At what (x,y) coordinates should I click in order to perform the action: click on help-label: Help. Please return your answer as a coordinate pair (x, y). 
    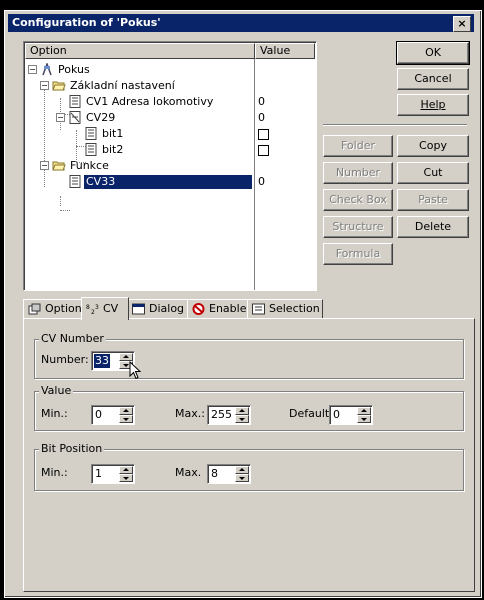
    Looking at the image, I should click on (433, 104).